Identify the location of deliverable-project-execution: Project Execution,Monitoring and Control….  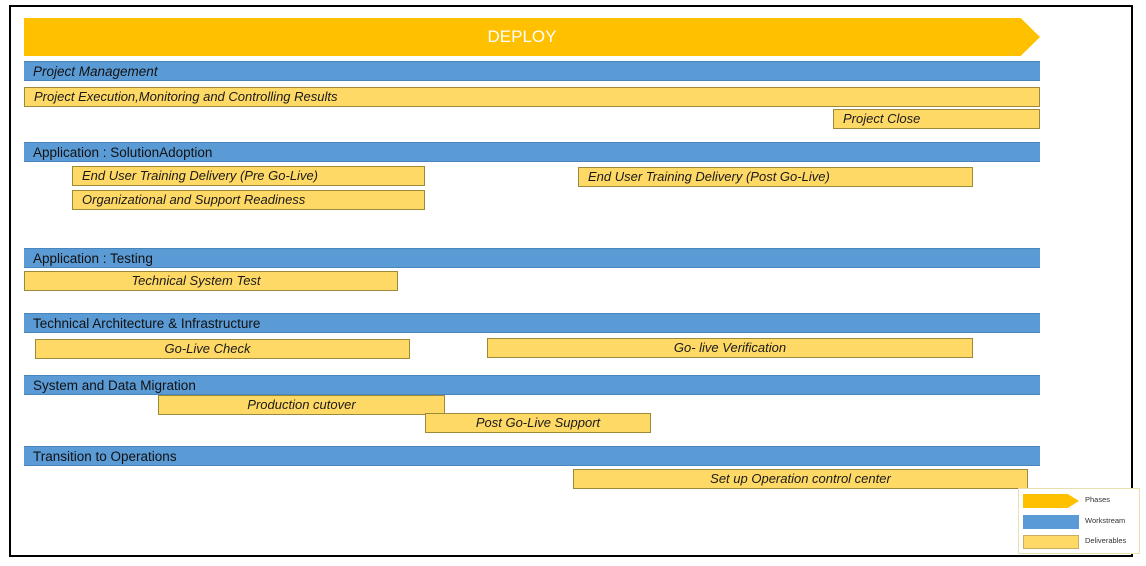
(532, 97).